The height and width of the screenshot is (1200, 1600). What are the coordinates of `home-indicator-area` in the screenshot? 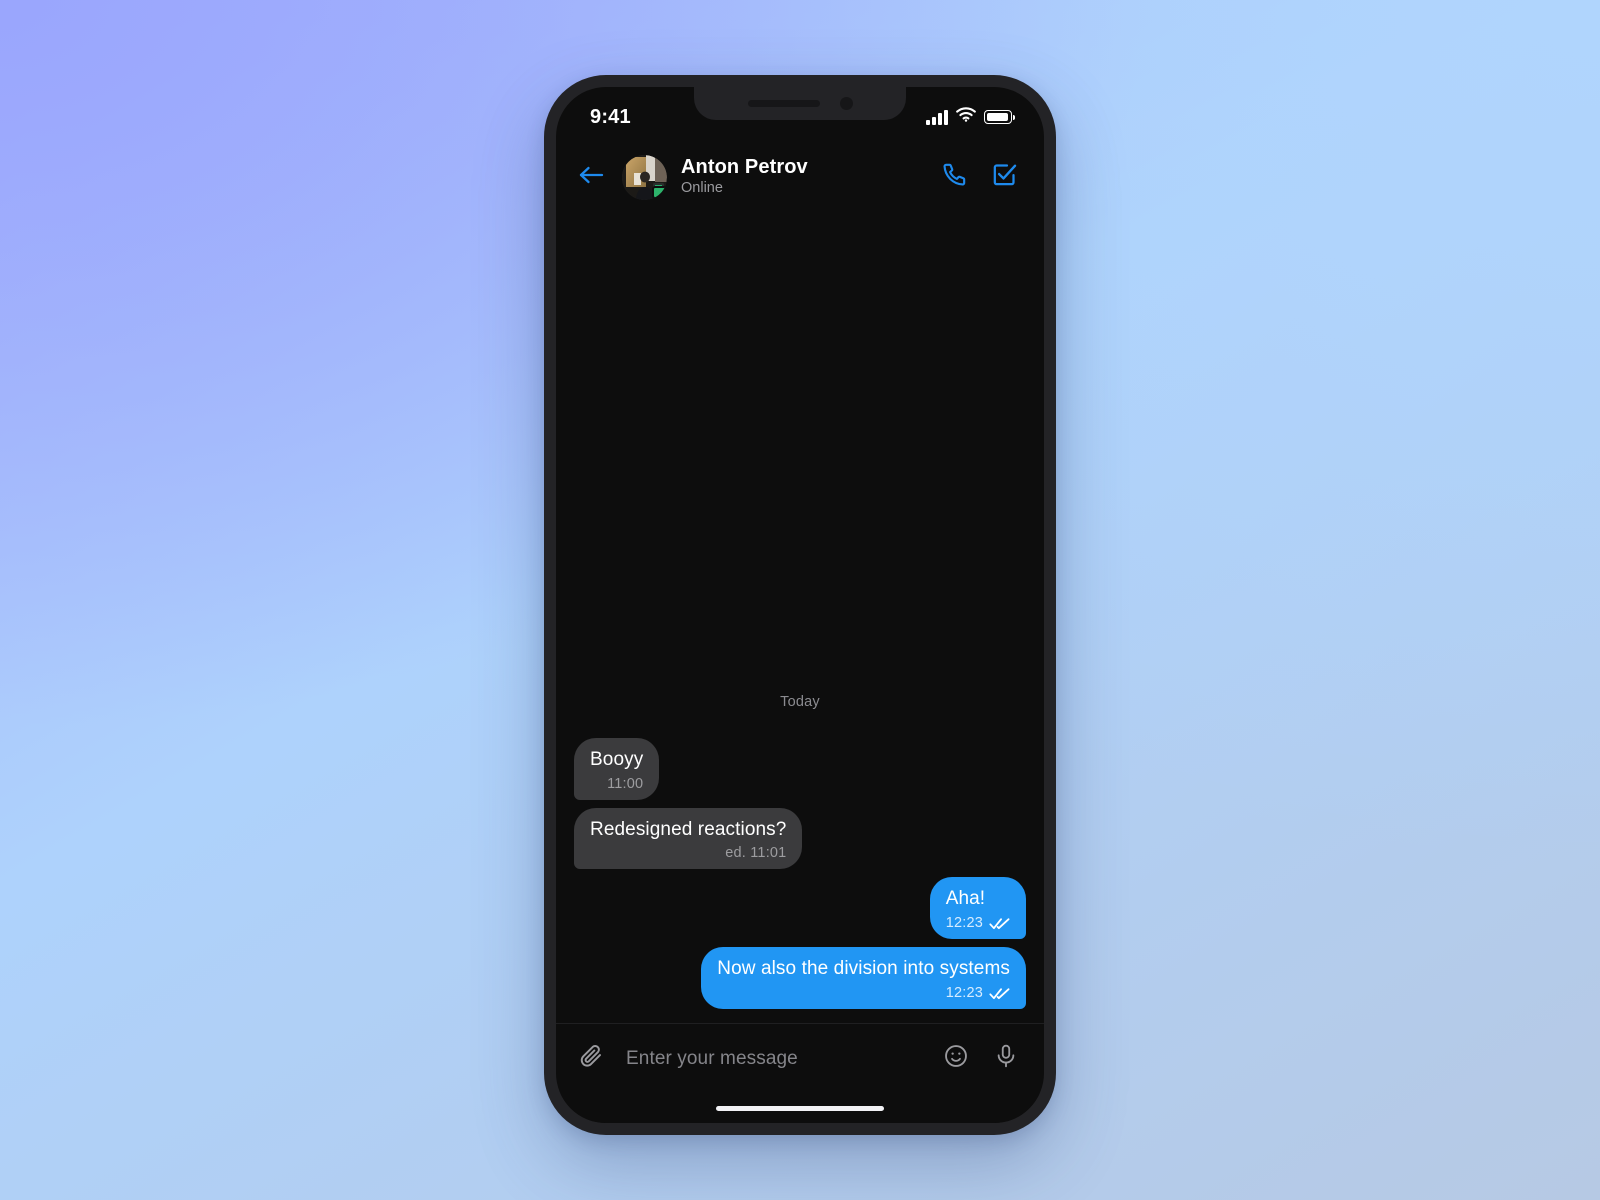 It's located at (800, 1108).